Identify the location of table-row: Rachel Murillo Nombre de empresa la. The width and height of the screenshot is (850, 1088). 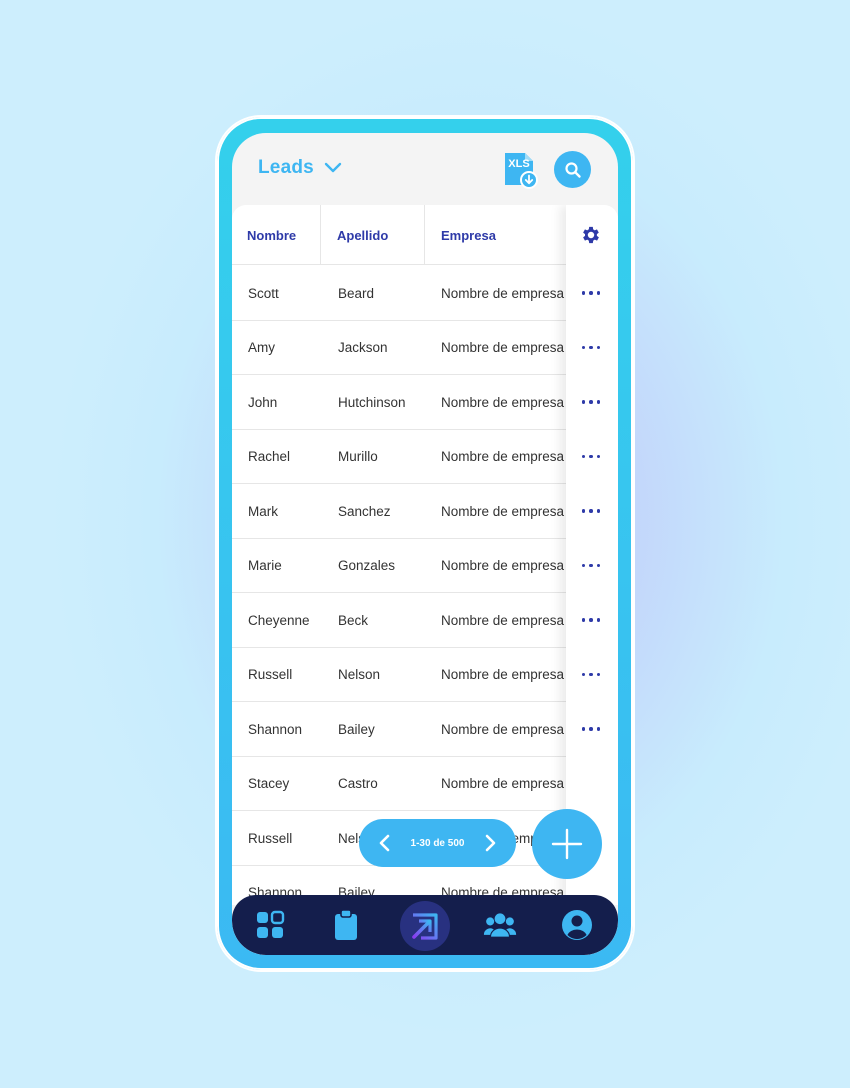
(425, 457).